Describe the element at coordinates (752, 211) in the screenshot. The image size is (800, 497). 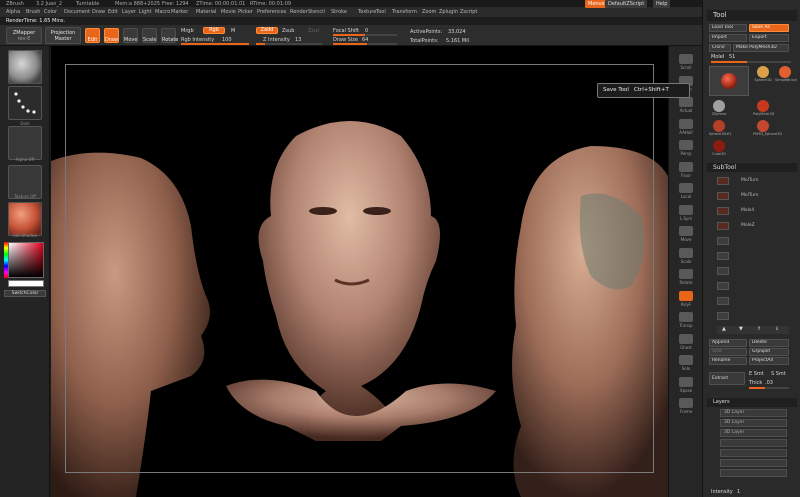
I see `subtool-row: Mols4` at that location.